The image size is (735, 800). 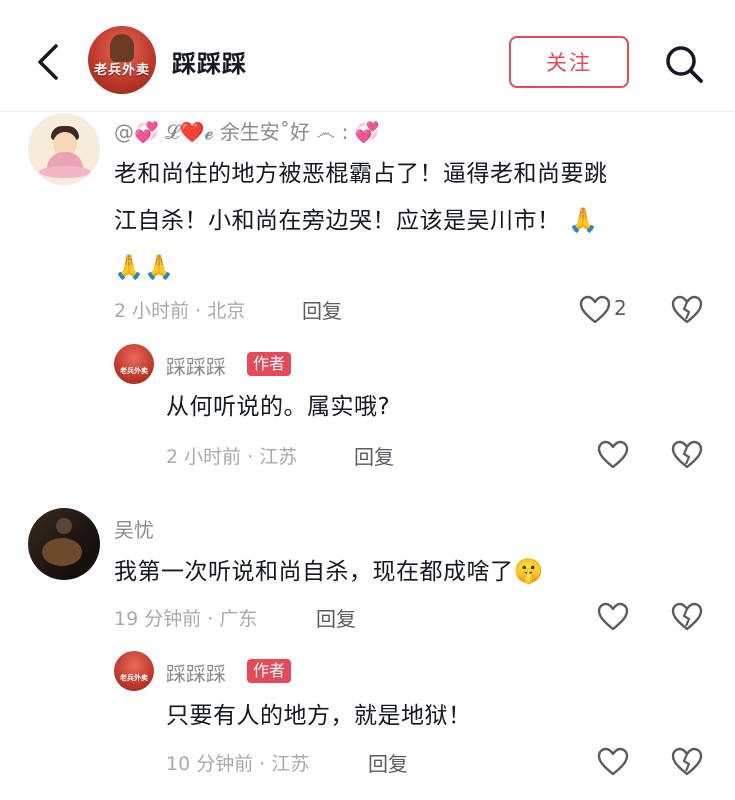 What do you see at coordinates (620, 308) in the screenshot?
I see `like-count: 2` at bounding box center [620, 308].